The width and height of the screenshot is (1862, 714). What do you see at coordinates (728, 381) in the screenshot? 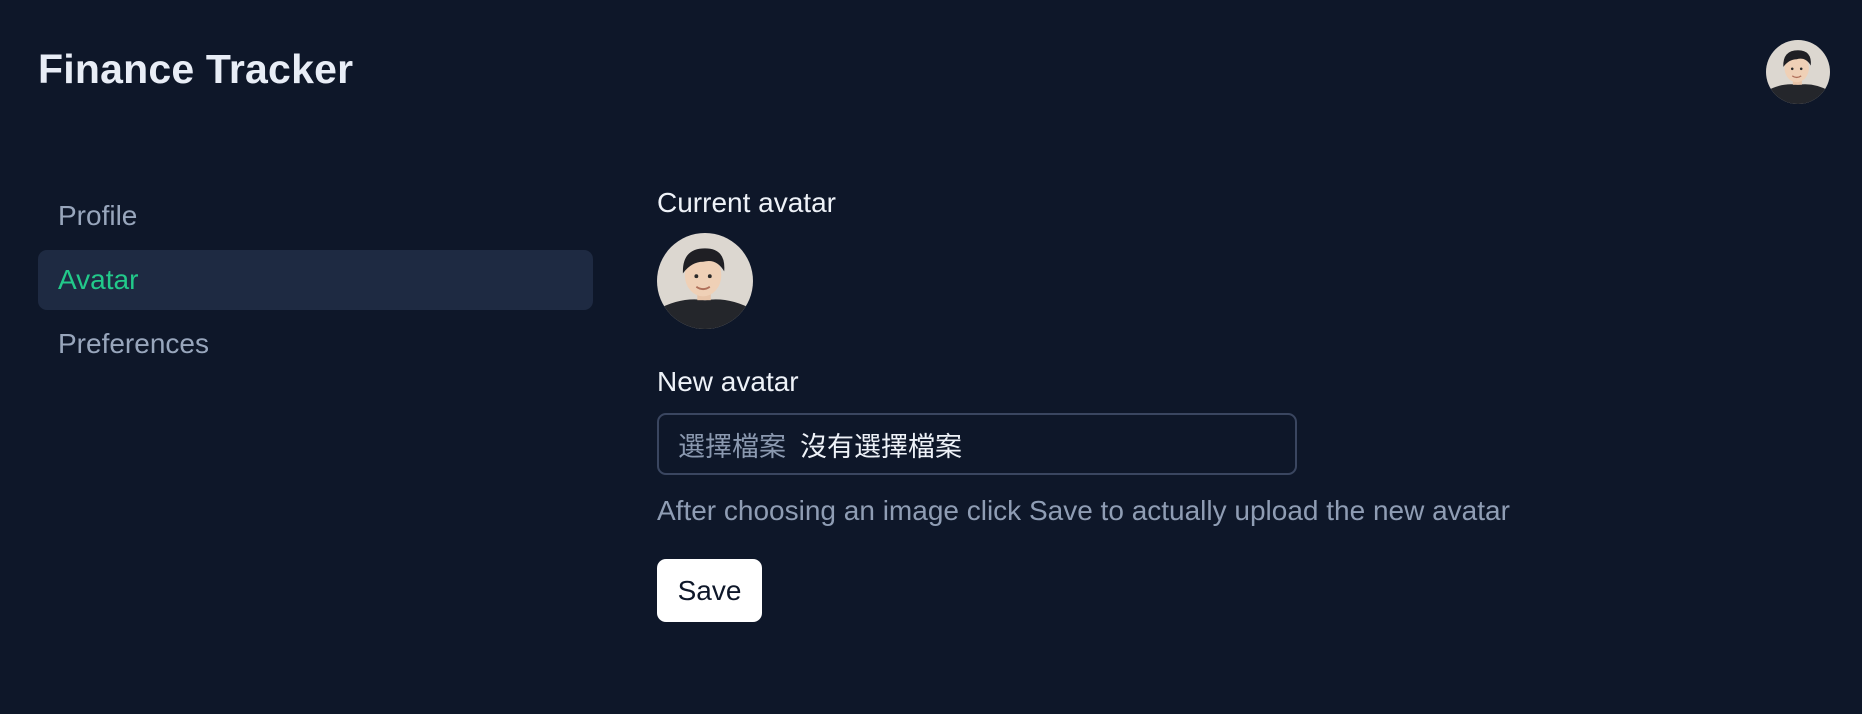
I see `new-avatar-label: New avatar` at bounding box center [728, 381].